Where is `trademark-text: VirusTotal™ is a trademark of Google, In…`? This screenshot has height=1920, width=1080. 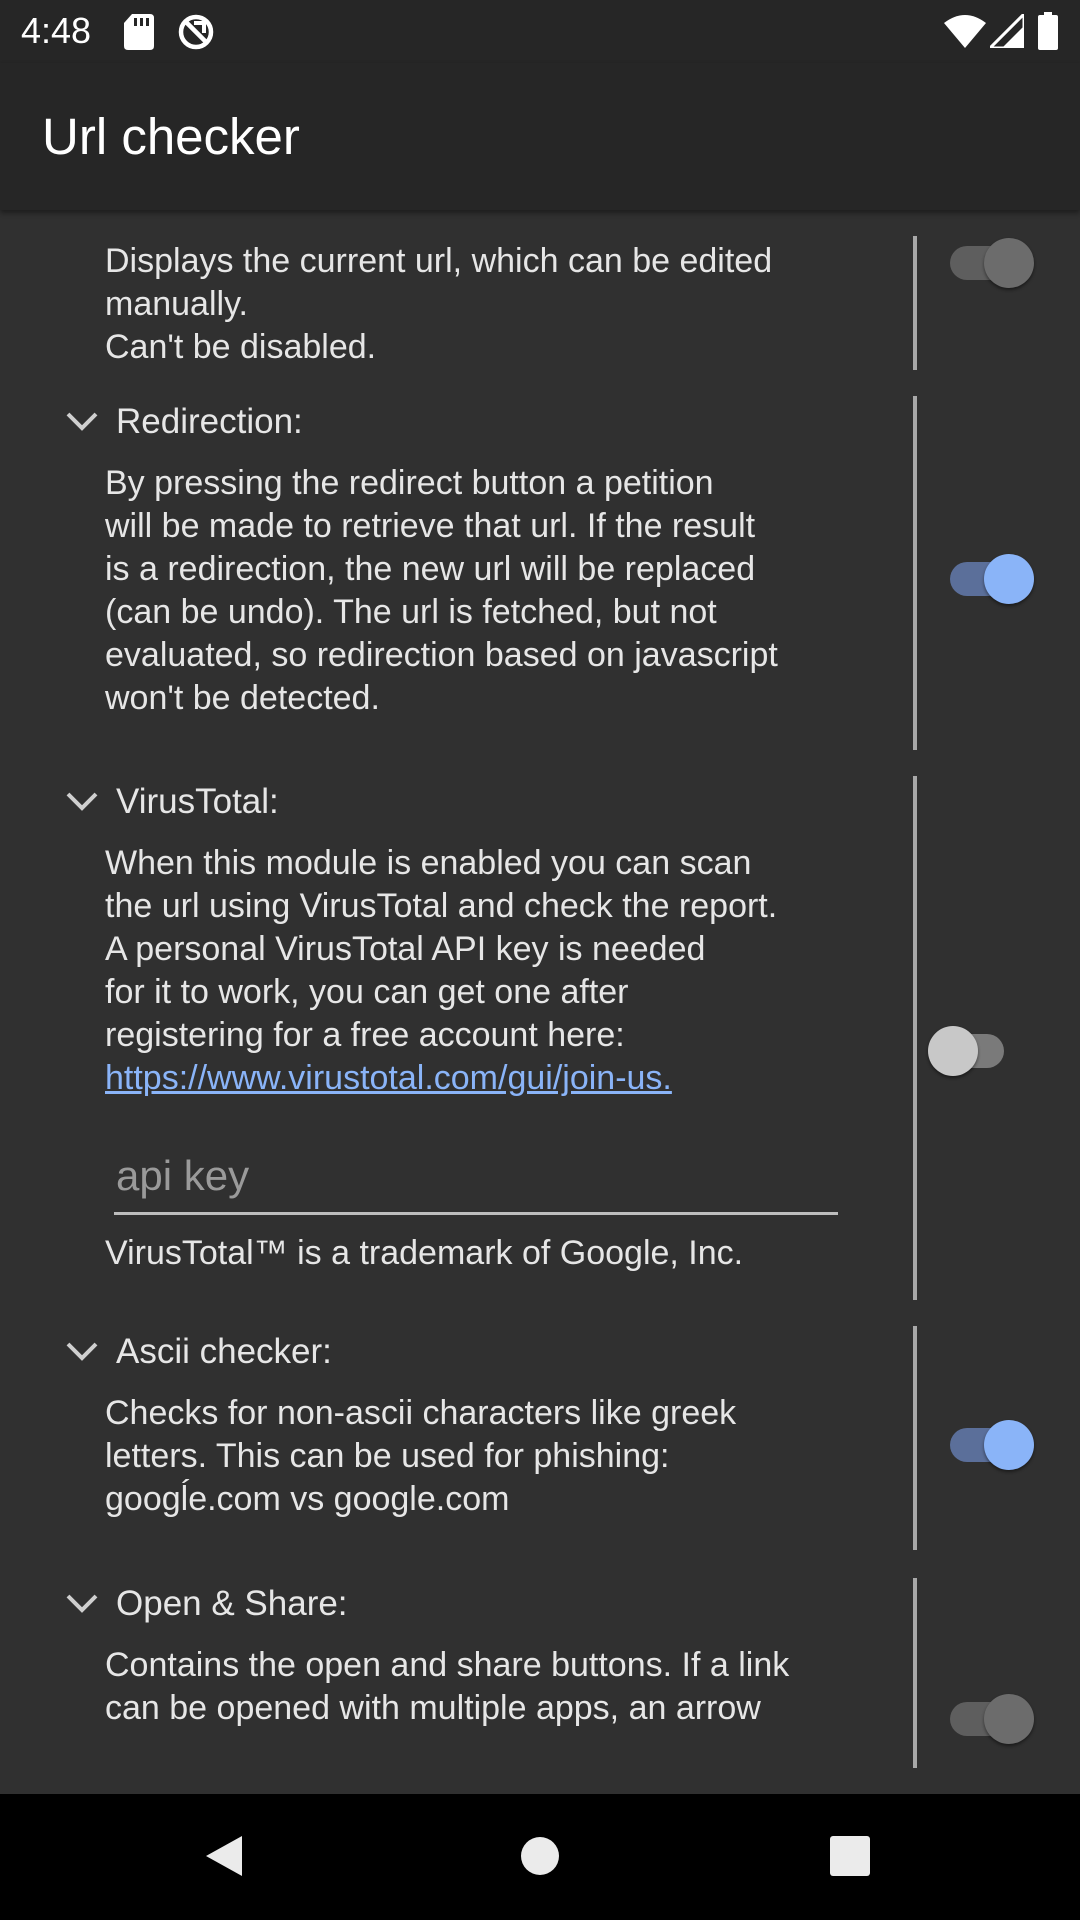
trademark-text: VirusTotal™ is a trademark of Google, In… is located at coordinates (424, 1253).